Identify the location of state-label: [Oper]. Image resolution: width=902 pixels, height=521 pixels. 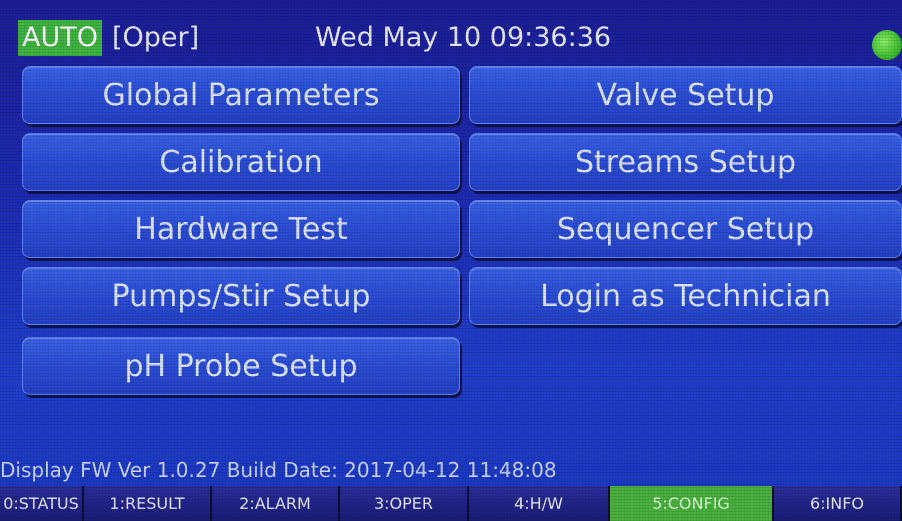
(156, 37).